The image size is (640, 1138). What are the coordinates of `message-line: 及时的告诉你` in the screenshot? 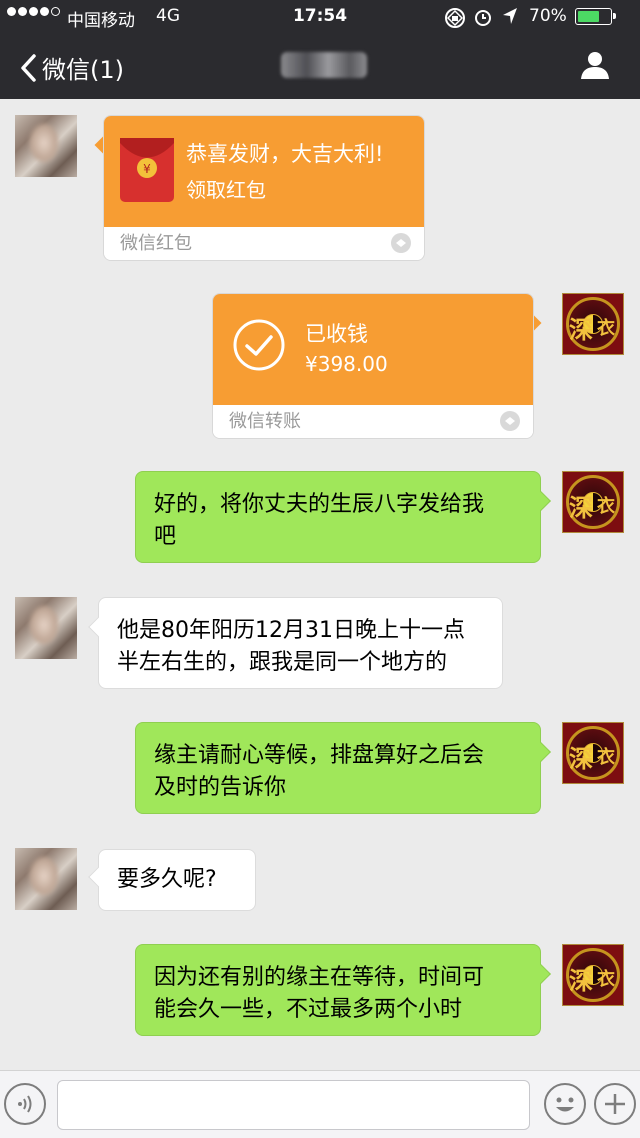 It's located at (220, 787).